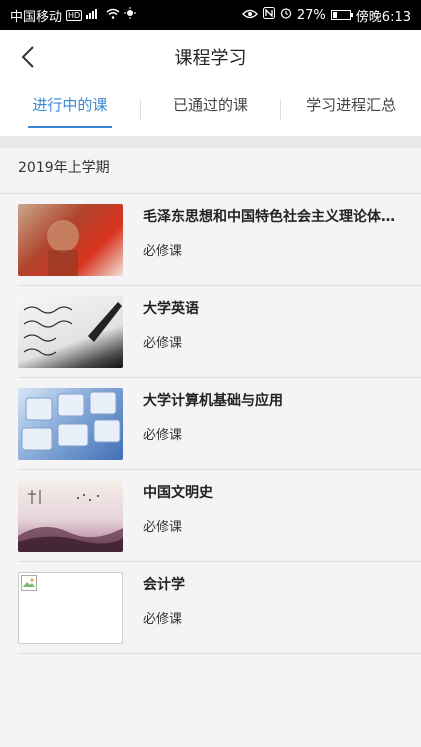  Describe the element at coordinates (36, 17) in the screenshot. I see `carrier-label: 中国移动` at that location.